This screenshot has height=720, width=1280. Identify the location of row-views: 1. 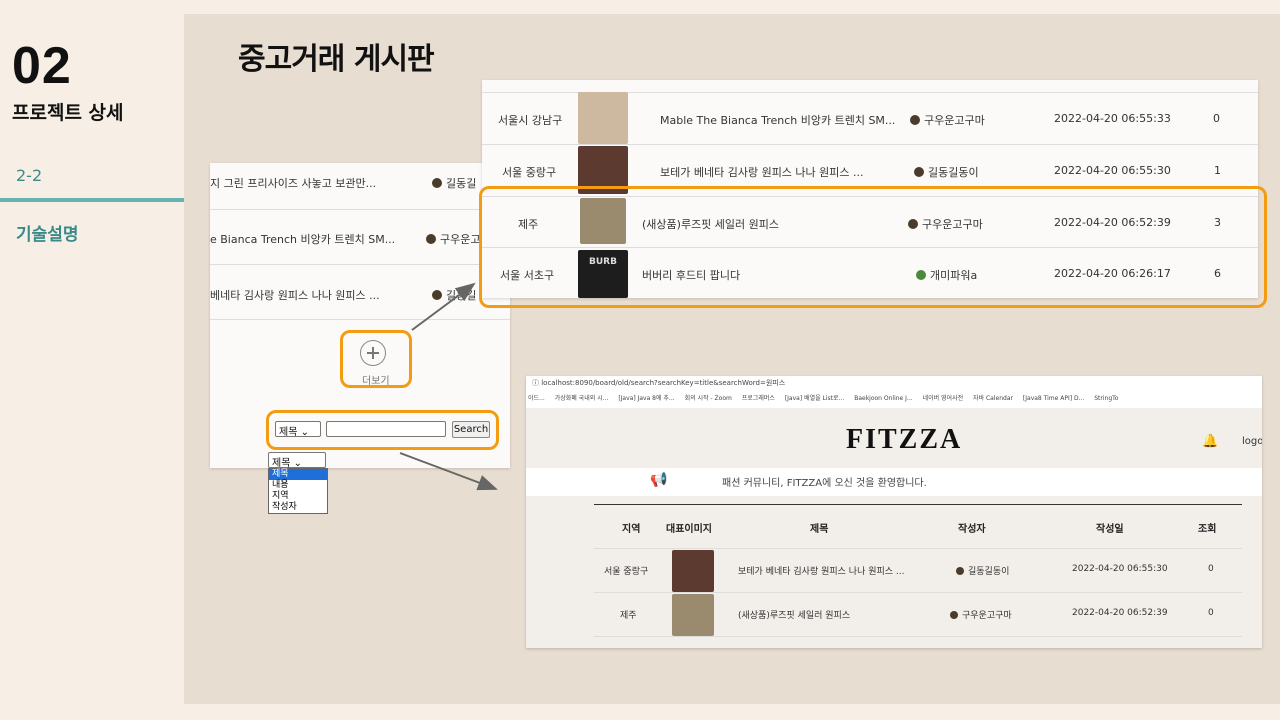
(1217, 170).